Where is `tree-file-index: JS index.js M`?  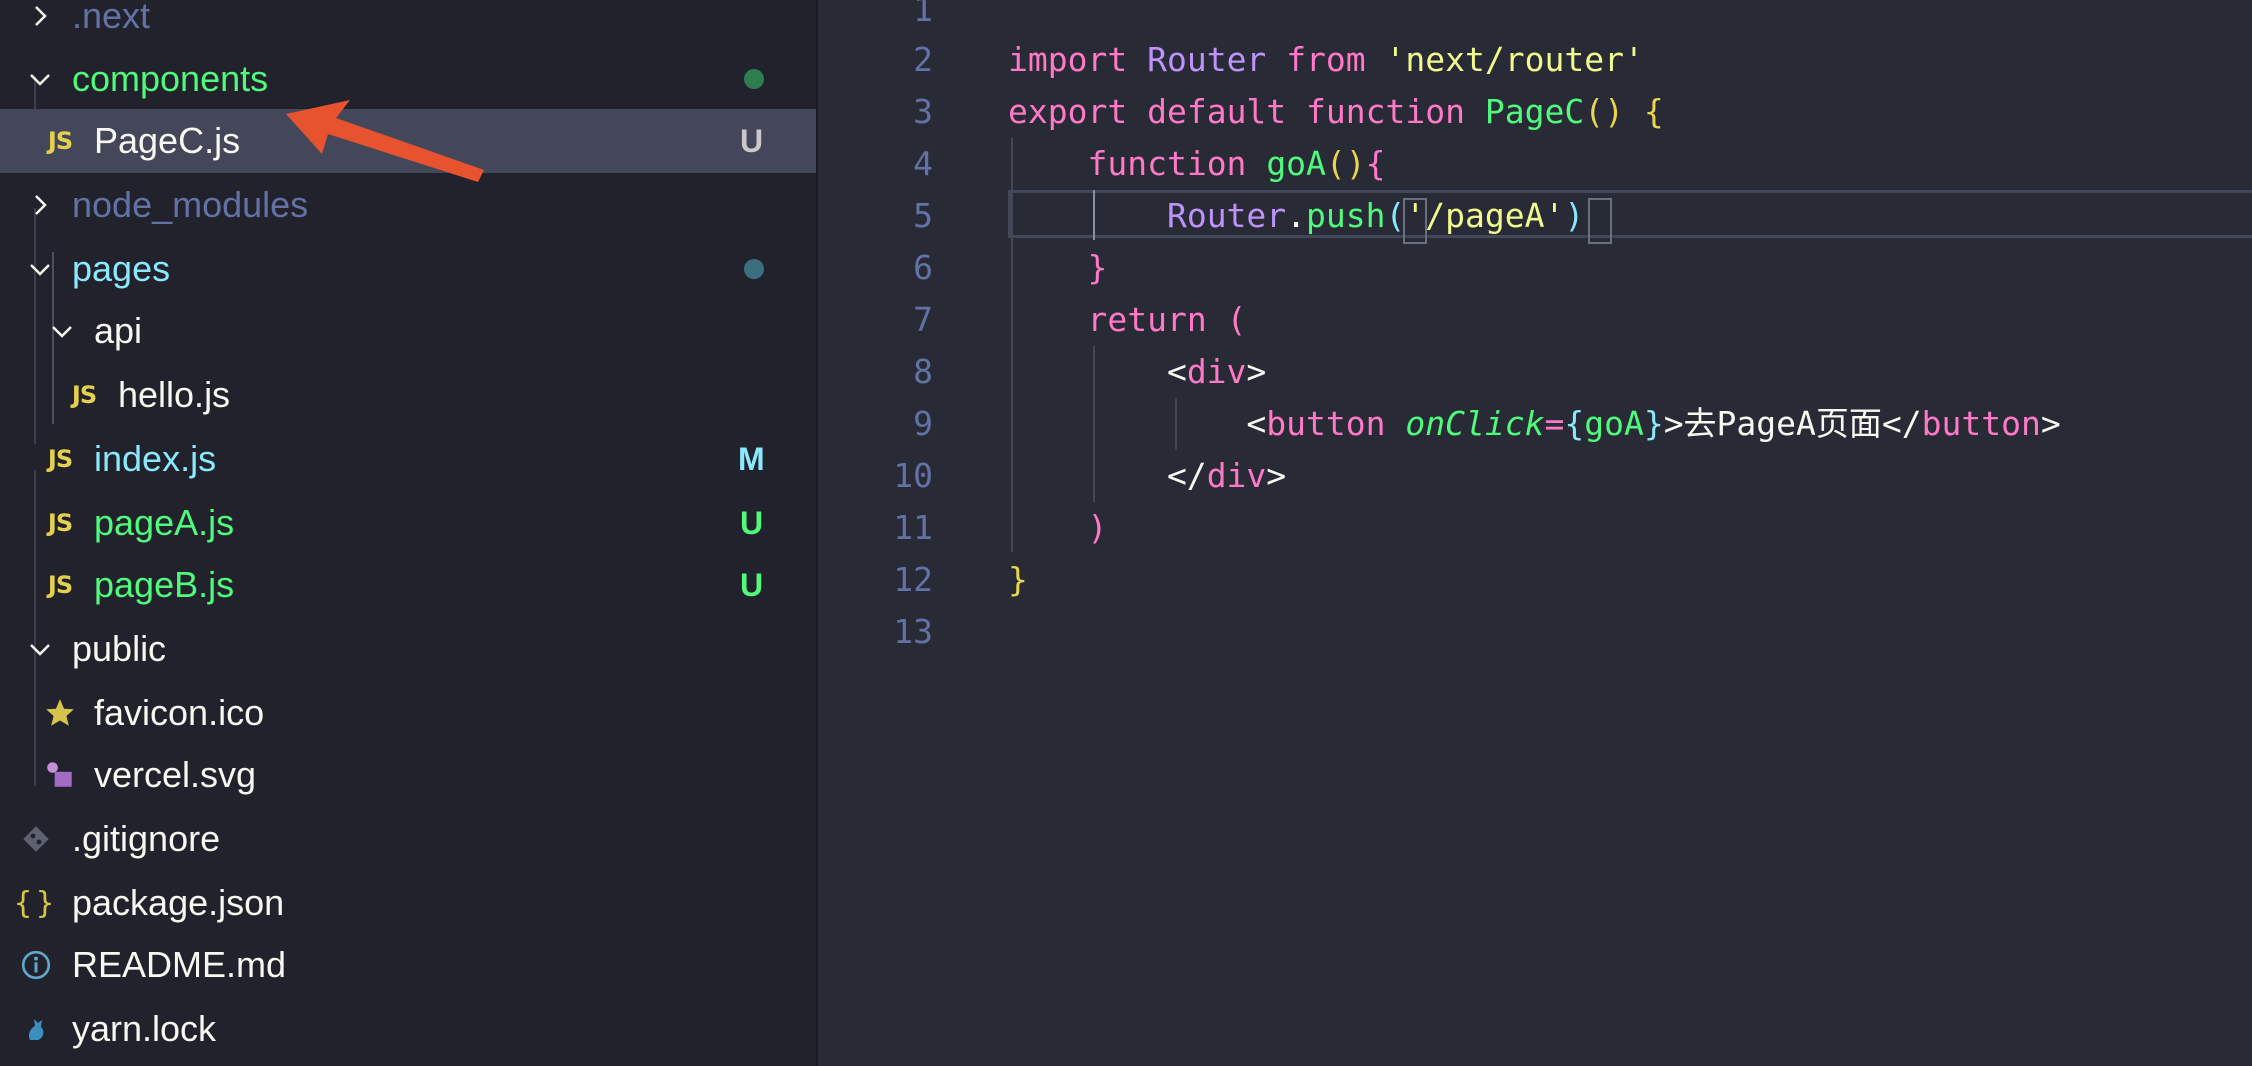
tree-file-index: JS index.js M is located at coordinates (408, 459).